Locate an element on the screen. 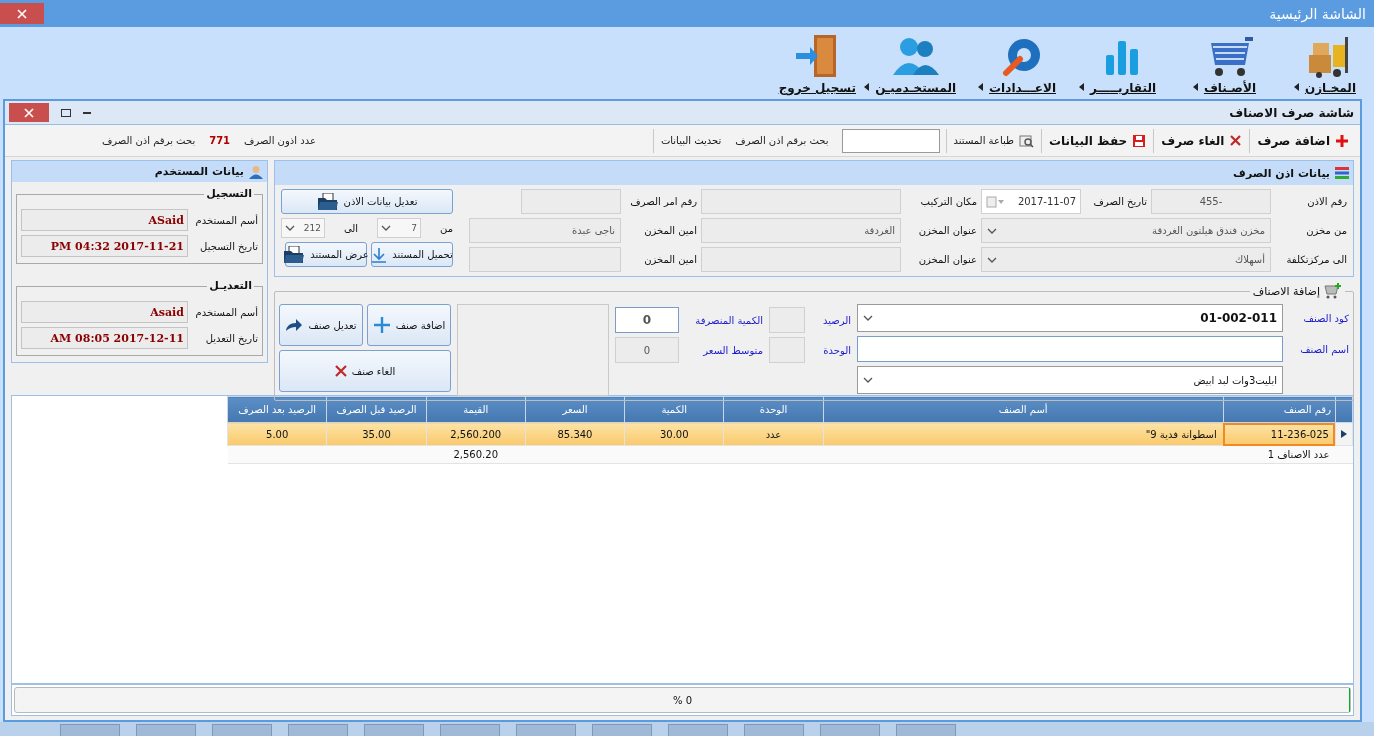  field-label: متوسط السعر is located at coordinates (732, 350).